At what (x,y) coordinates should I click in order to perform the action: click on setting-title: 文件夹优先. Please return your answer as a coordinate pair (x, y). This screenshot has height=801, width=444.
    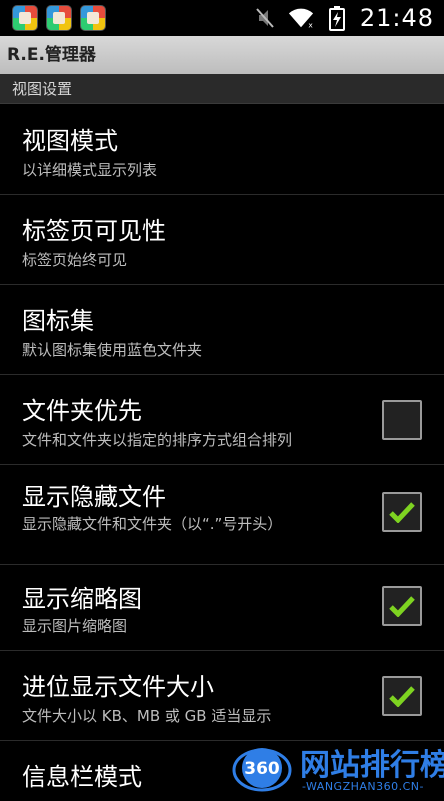
    Looking at the image, I should click on (82, 411).